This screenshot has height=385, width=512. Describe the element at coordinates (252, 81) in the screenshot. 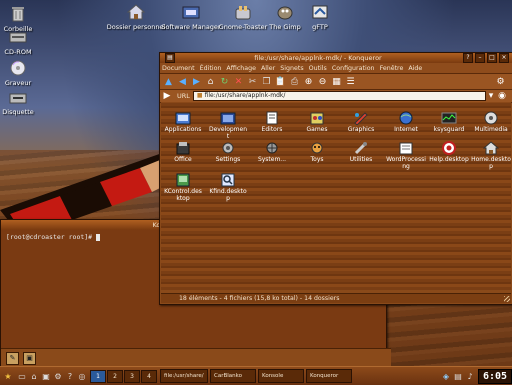

I see `cut-icon: ✂` at that location.